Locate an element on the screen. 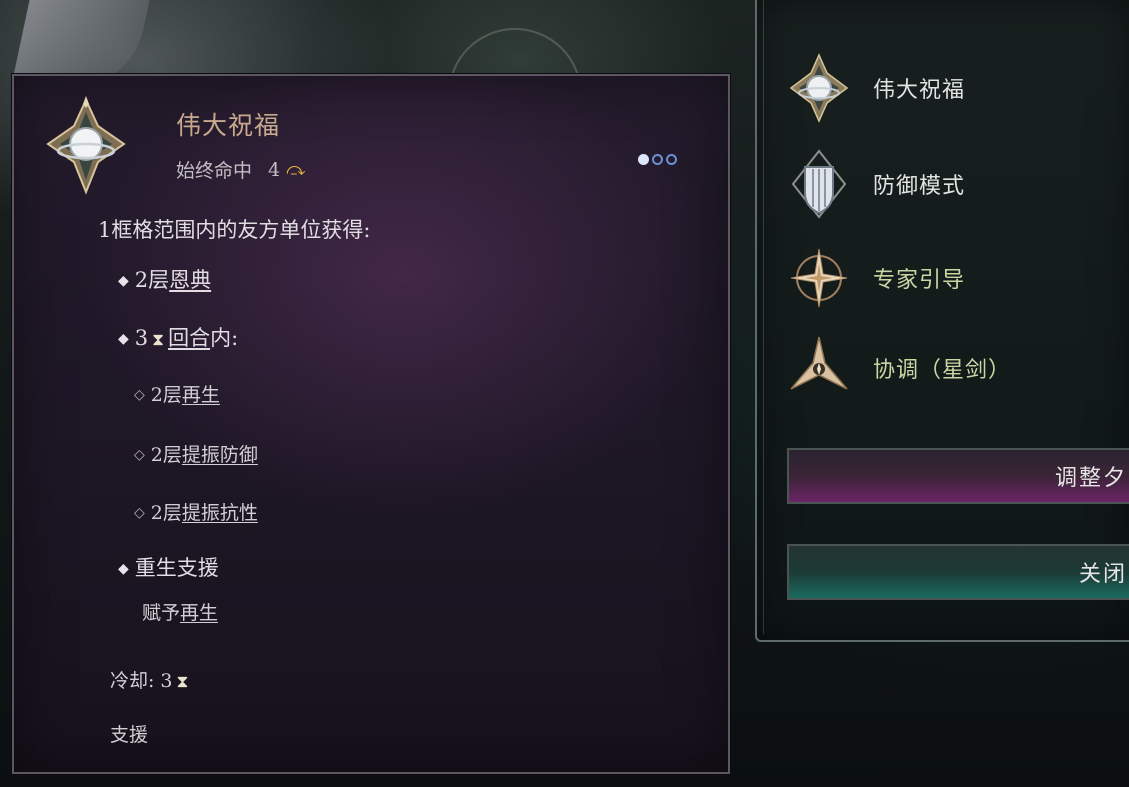 This screenshot has width=1129, height=787. skill-item-defense-mode: 防御模式 is located at coordinates (947, 184).